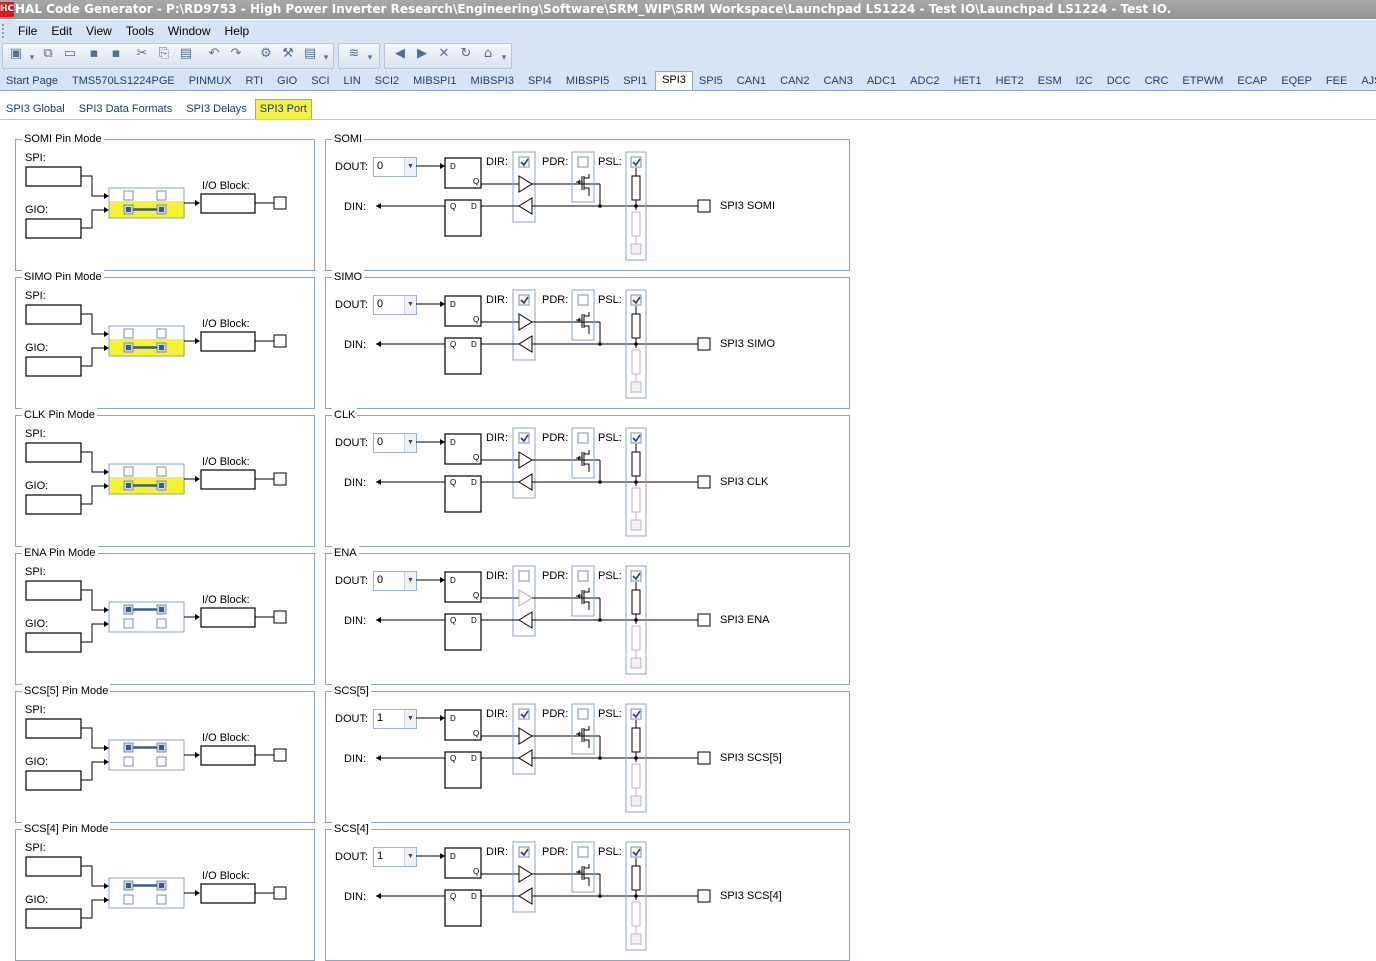 This screenshot has height=961, width=1376. I want to click on tab-gio: GIO, so click(288, 82).